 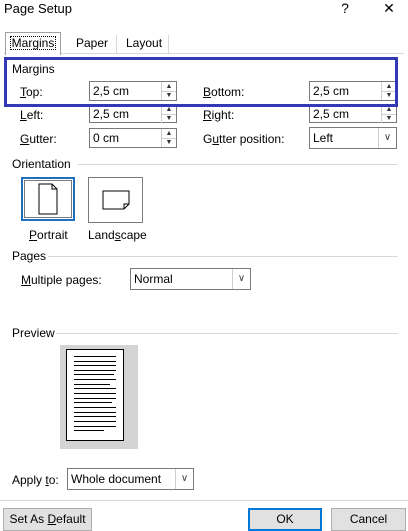 What do you see at coordinates (153, 279) in the screenshot?
I see `multiple-pages-value: Normal` at bounding box center [153, 279].